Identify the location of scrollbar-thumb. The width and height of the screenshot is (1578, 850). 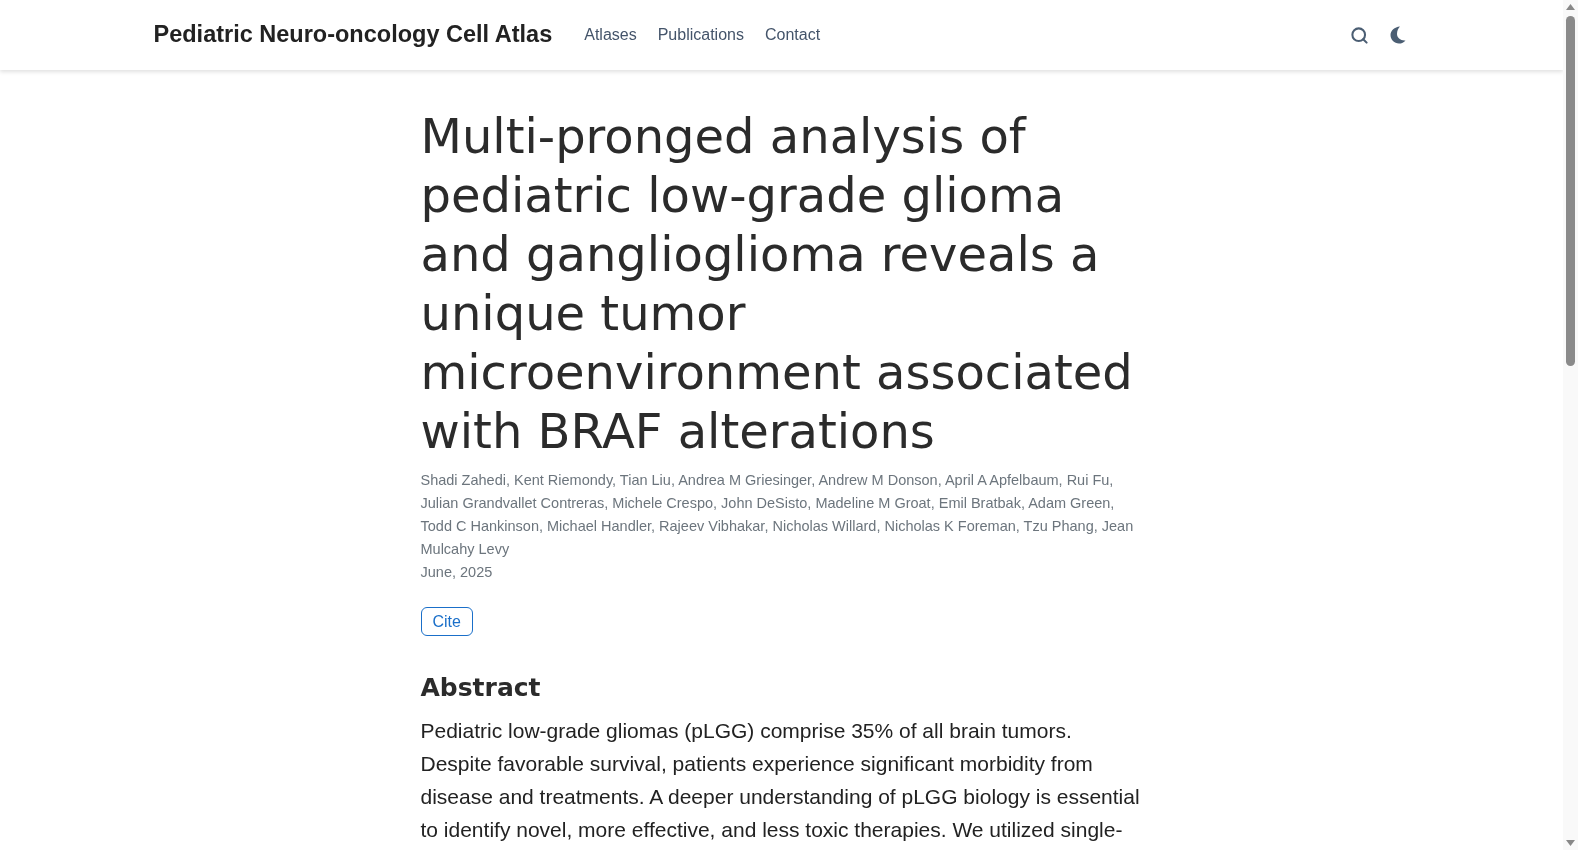
(1570, 191).